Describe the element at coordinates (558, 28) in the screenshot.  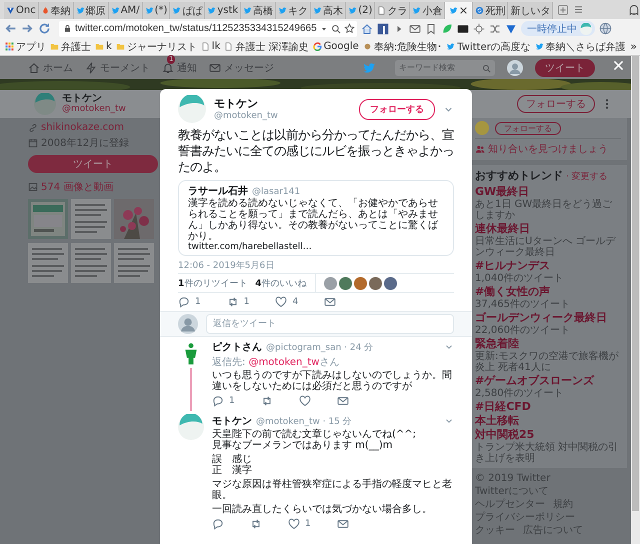
I see `pause-button: 一時停止中` at that location.